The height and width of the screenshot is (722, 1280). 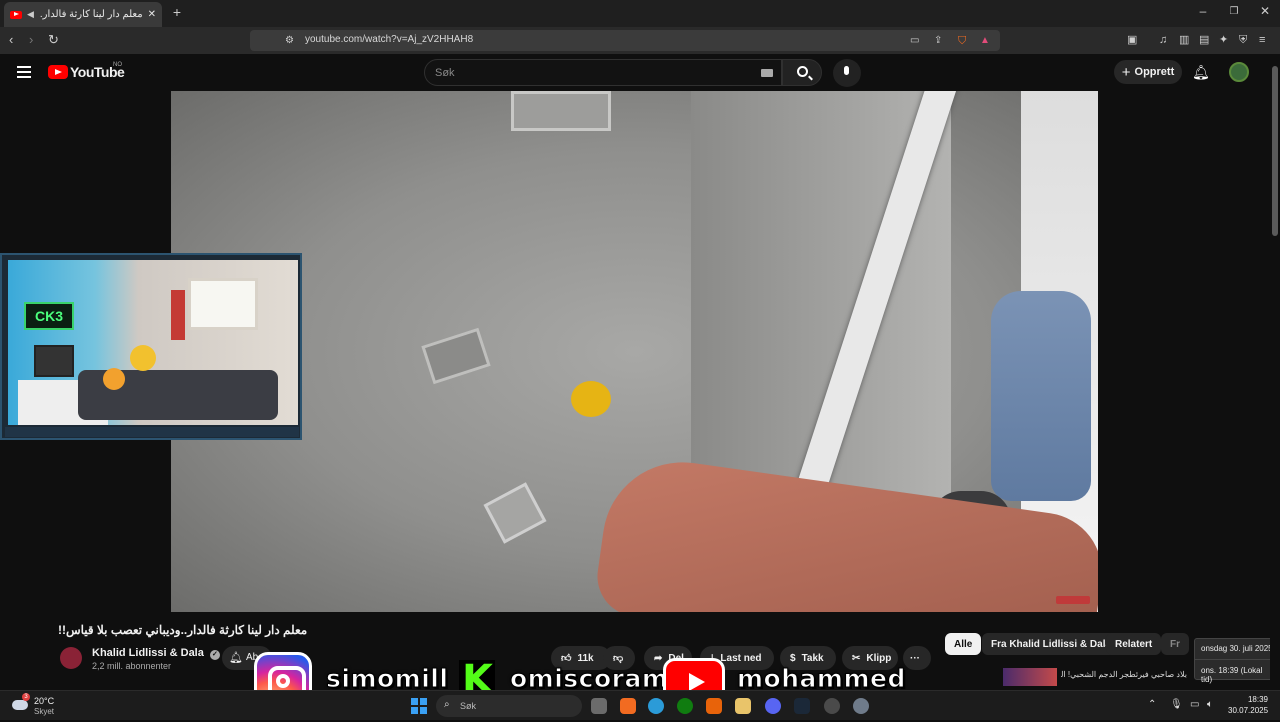 What do you see at coordinates (1239, 72) in the screenshot?
I see `account-avatar` at bounding box center [1239, 72].